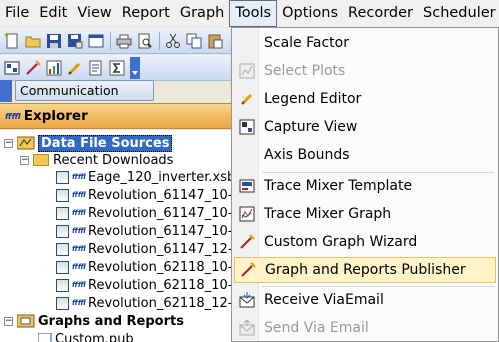 The image size is (499, 342). Describe the element at coordinates (74, 40) in the screenshot. I see `save-as-icon` at that location.